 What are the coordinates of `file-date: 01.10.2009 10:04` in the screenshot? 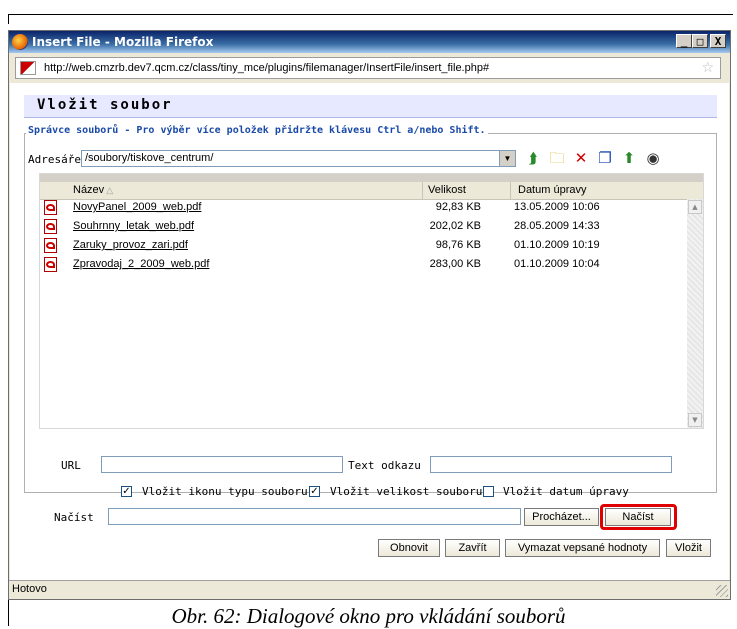 It's located at (557, 264).